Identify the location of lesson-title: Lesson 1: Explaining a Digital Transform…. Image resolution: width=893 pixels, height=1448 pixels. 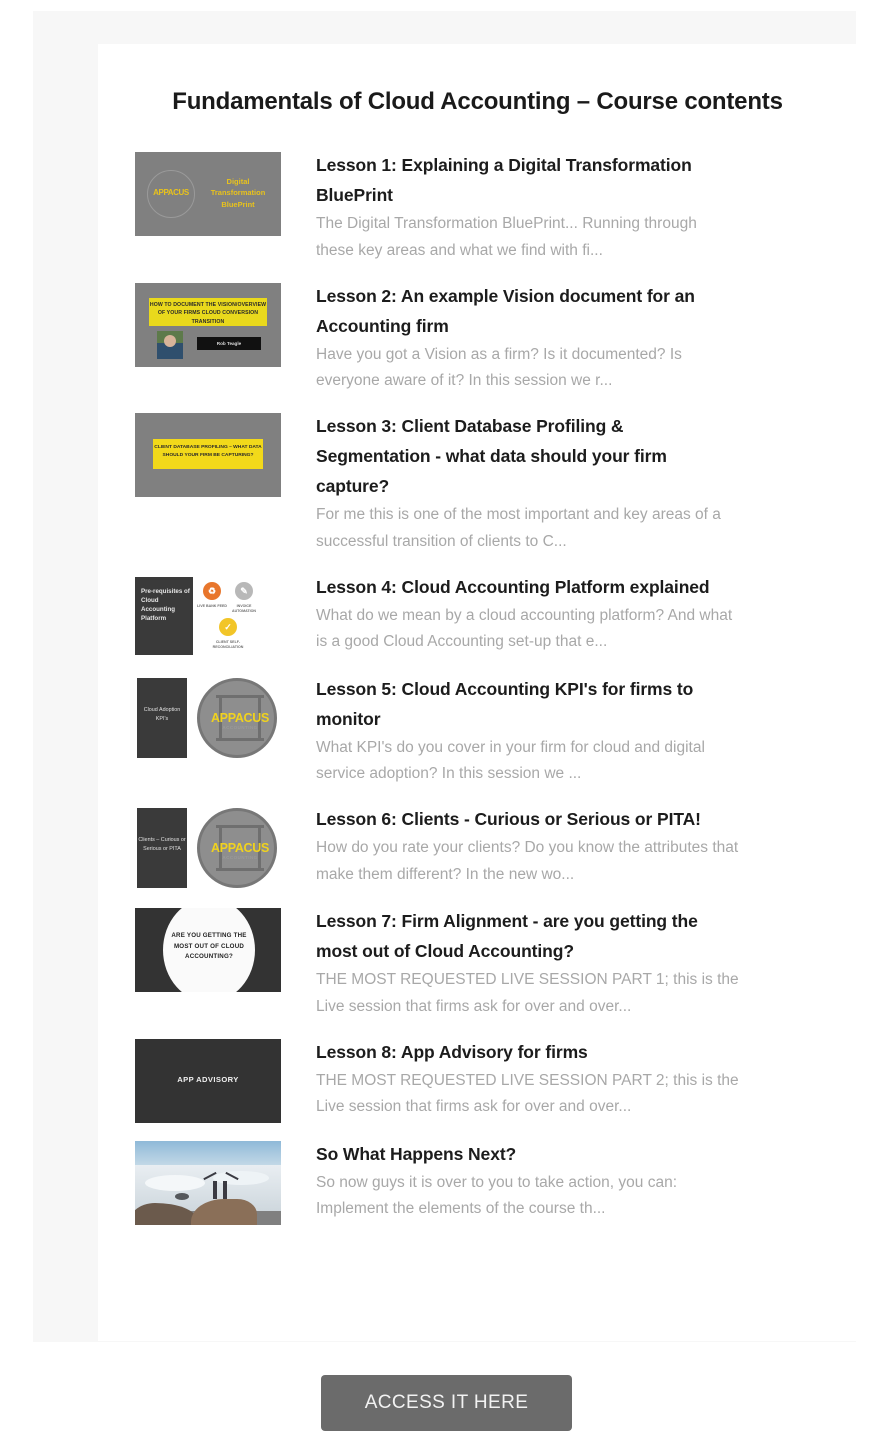
(527, 180).